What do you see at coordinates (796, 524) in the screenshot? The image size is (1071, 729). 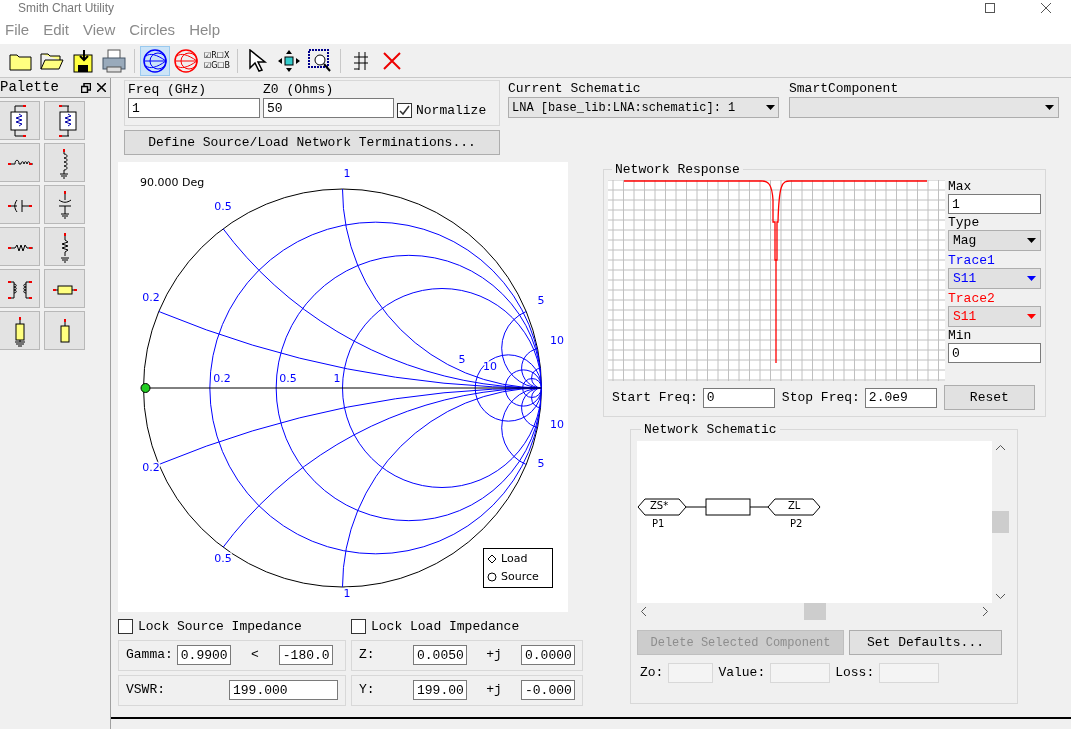 I see `port-name-label: P2` at bounding box center [796, 524].